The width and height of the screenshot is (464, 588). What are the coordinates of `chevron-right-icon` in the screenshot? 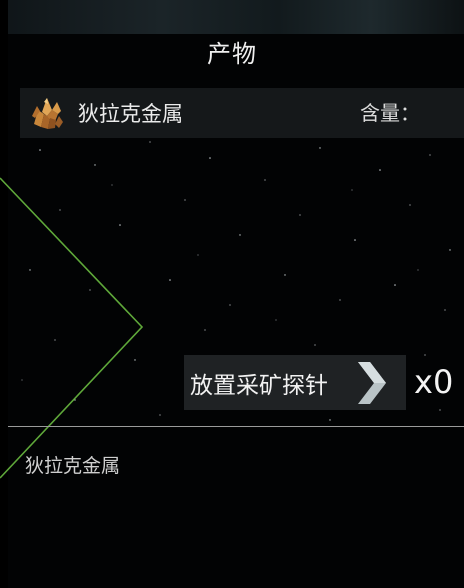 It's located at (370, 383).